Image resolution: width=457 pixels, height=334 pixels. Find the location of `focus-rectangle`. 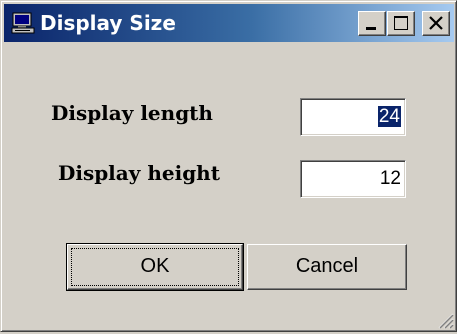

focus-rectangle is located at coordinates (155, 267).